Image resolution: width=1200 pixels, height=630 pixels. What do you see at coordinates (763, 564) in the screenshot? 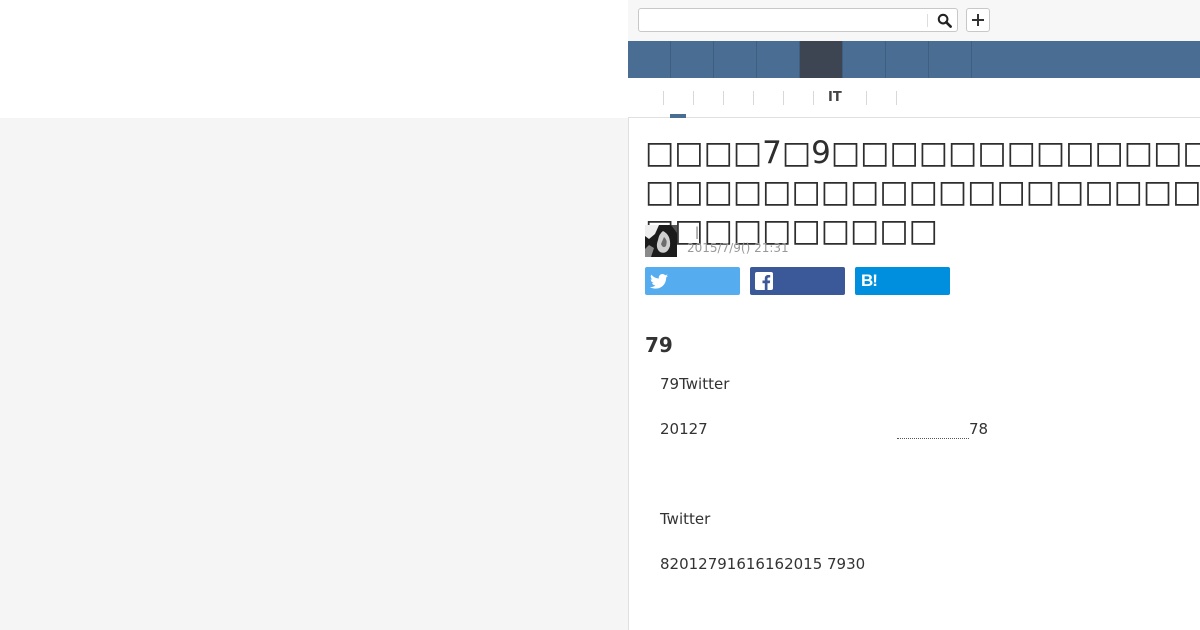
I see `article-paragraph: 82012791616162015 7930` at bounding box center [763, 564].